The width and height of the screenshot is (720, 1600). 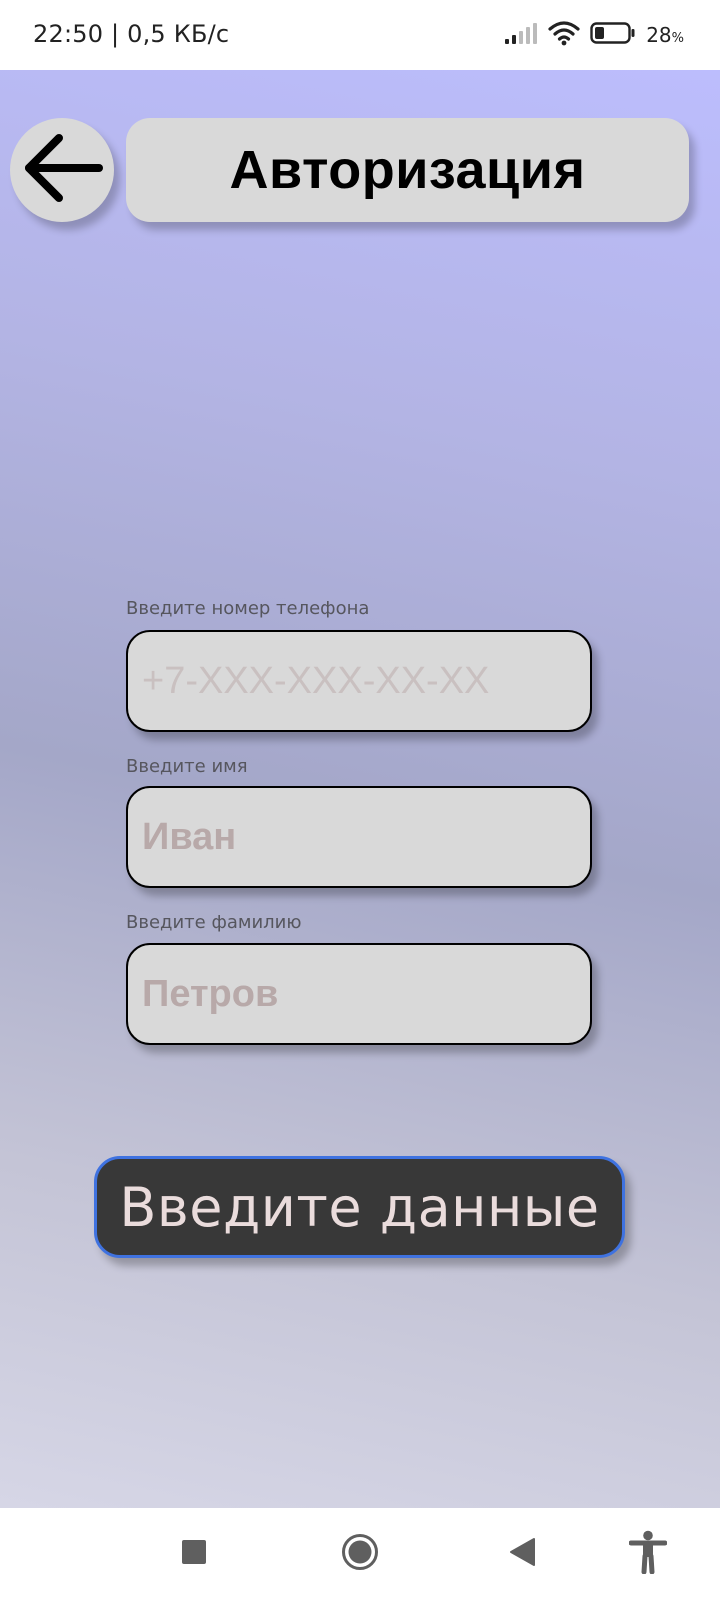 I want to click on back-button, so click(x=62, y=170).